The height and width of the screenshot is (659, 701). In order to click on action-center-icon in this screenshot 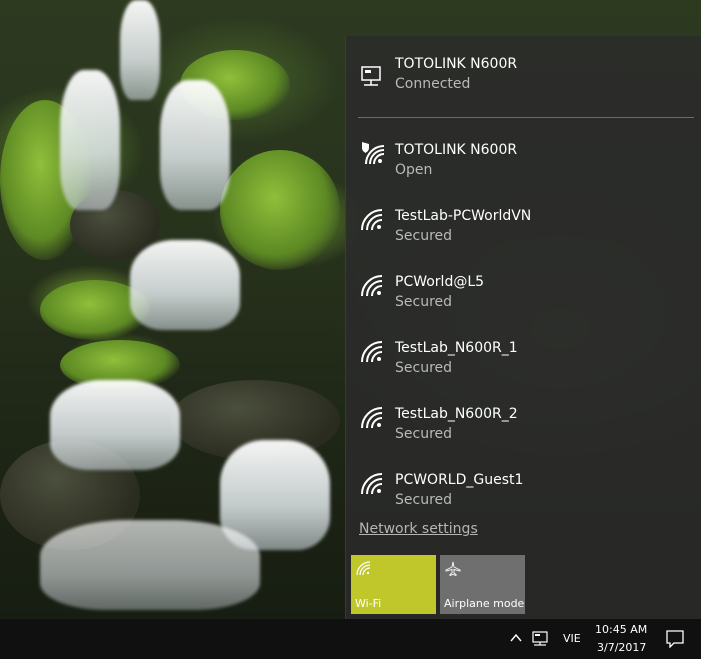, I will do `click(675, 639)`.